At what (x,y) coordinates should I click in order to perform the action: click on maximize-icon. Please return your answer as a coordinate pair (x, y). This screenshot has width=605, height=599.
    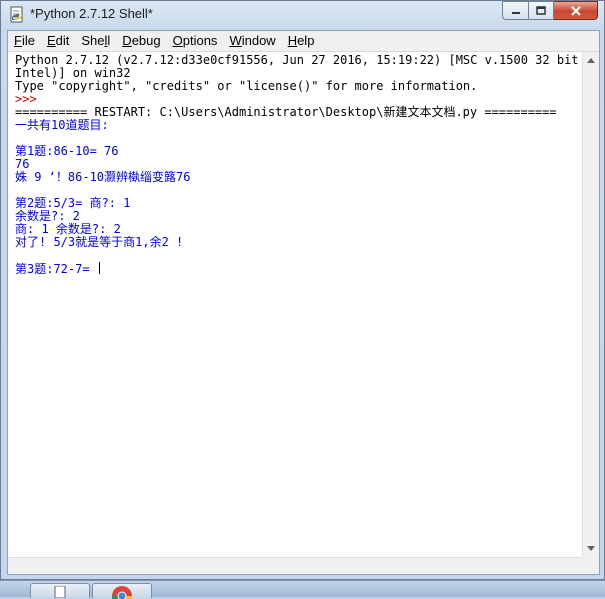
    Looking at the image, I should click on (541, 10).